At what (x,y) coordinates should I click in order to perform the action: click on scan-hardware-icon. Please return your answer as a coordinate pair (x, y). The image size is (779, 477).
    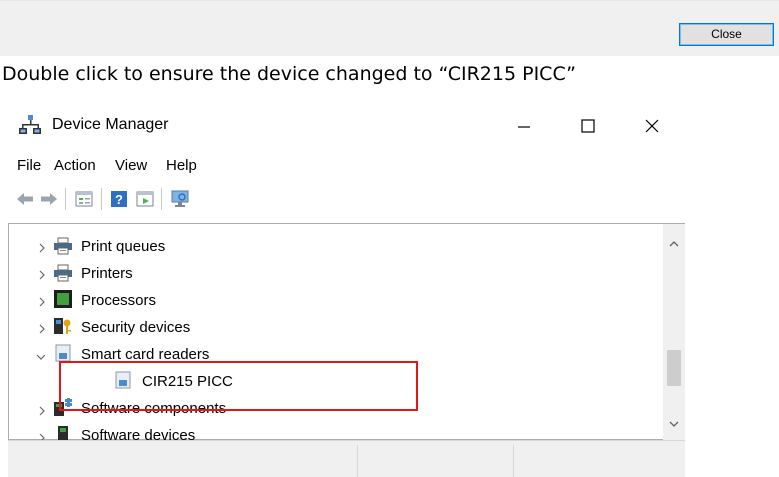
    Looking at the image, I should click on (180, 199).